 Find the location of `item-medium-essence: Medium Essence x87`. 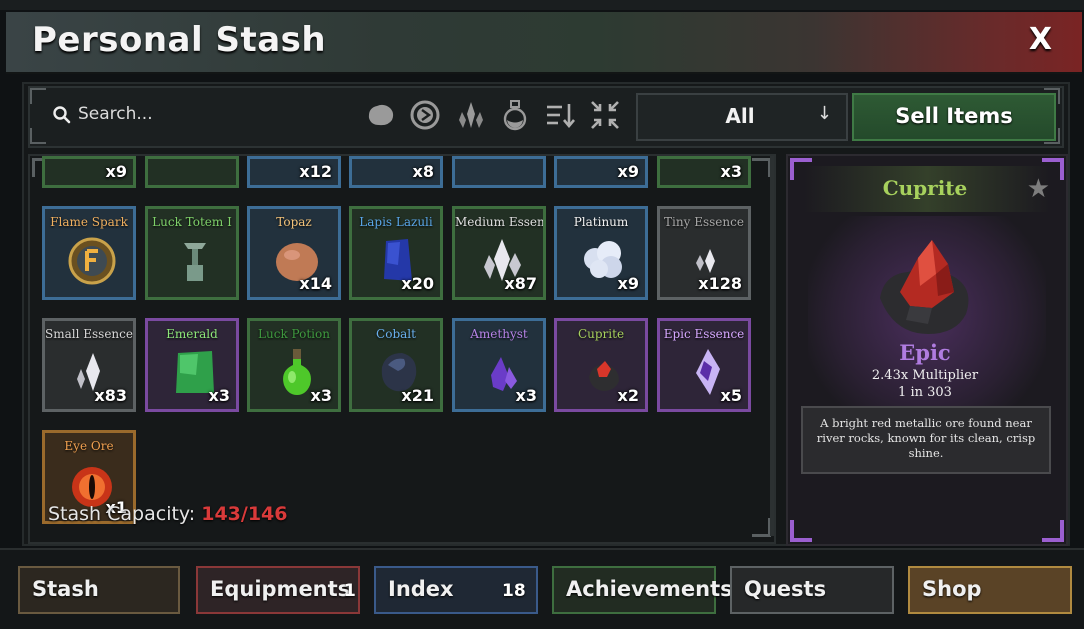

item-medium-essence: Medium Essence x87 is located at coordinates (499, 253).